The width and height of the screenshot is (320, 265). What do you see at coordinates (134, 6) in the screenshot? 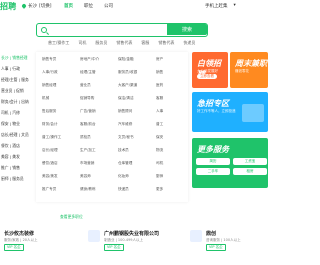
I see `top-bar: 招聘 长沙 [切换] 首页 职位 公司 手机上赶集 ▾` at bounding box center [134, 6].